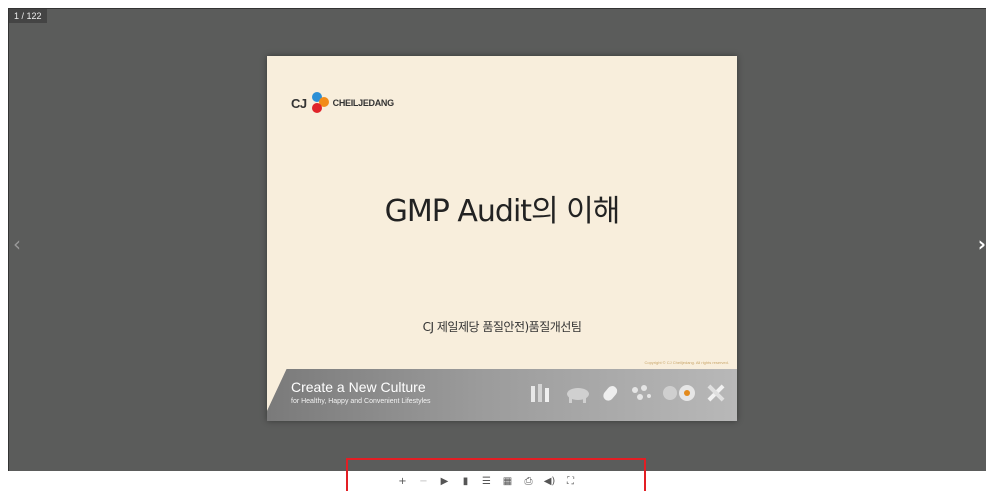 The image size is (986, 491). What do you see at coordinates (279, 395) in the screenshot?
I see `banner-slant` at bounding box center [279, 395].